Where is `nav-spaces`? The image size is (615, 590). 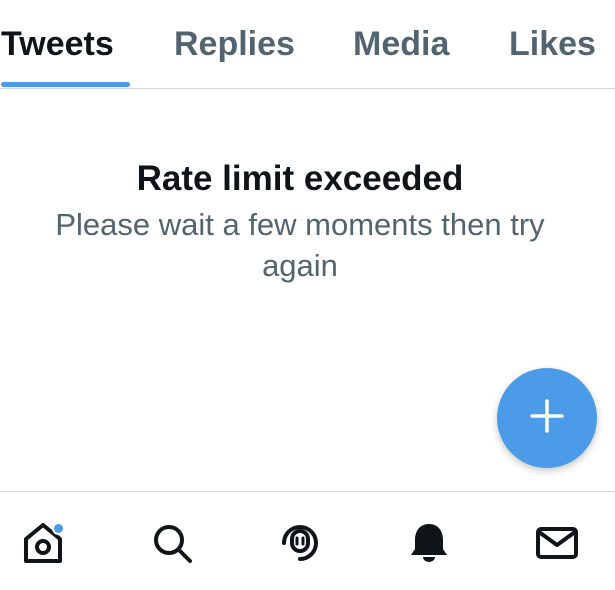 nav-spaces is located at coordinates (300, 545).